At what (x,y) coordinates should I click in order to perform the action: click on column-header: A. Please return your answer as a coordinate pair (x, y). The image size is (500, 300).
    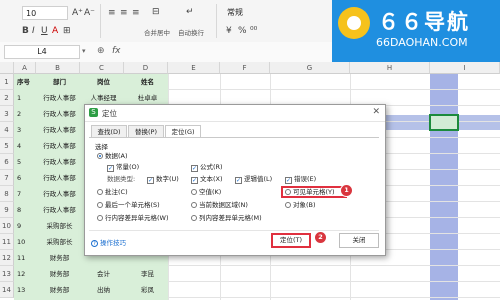
    Looking at the image, I should click on (25, 68).